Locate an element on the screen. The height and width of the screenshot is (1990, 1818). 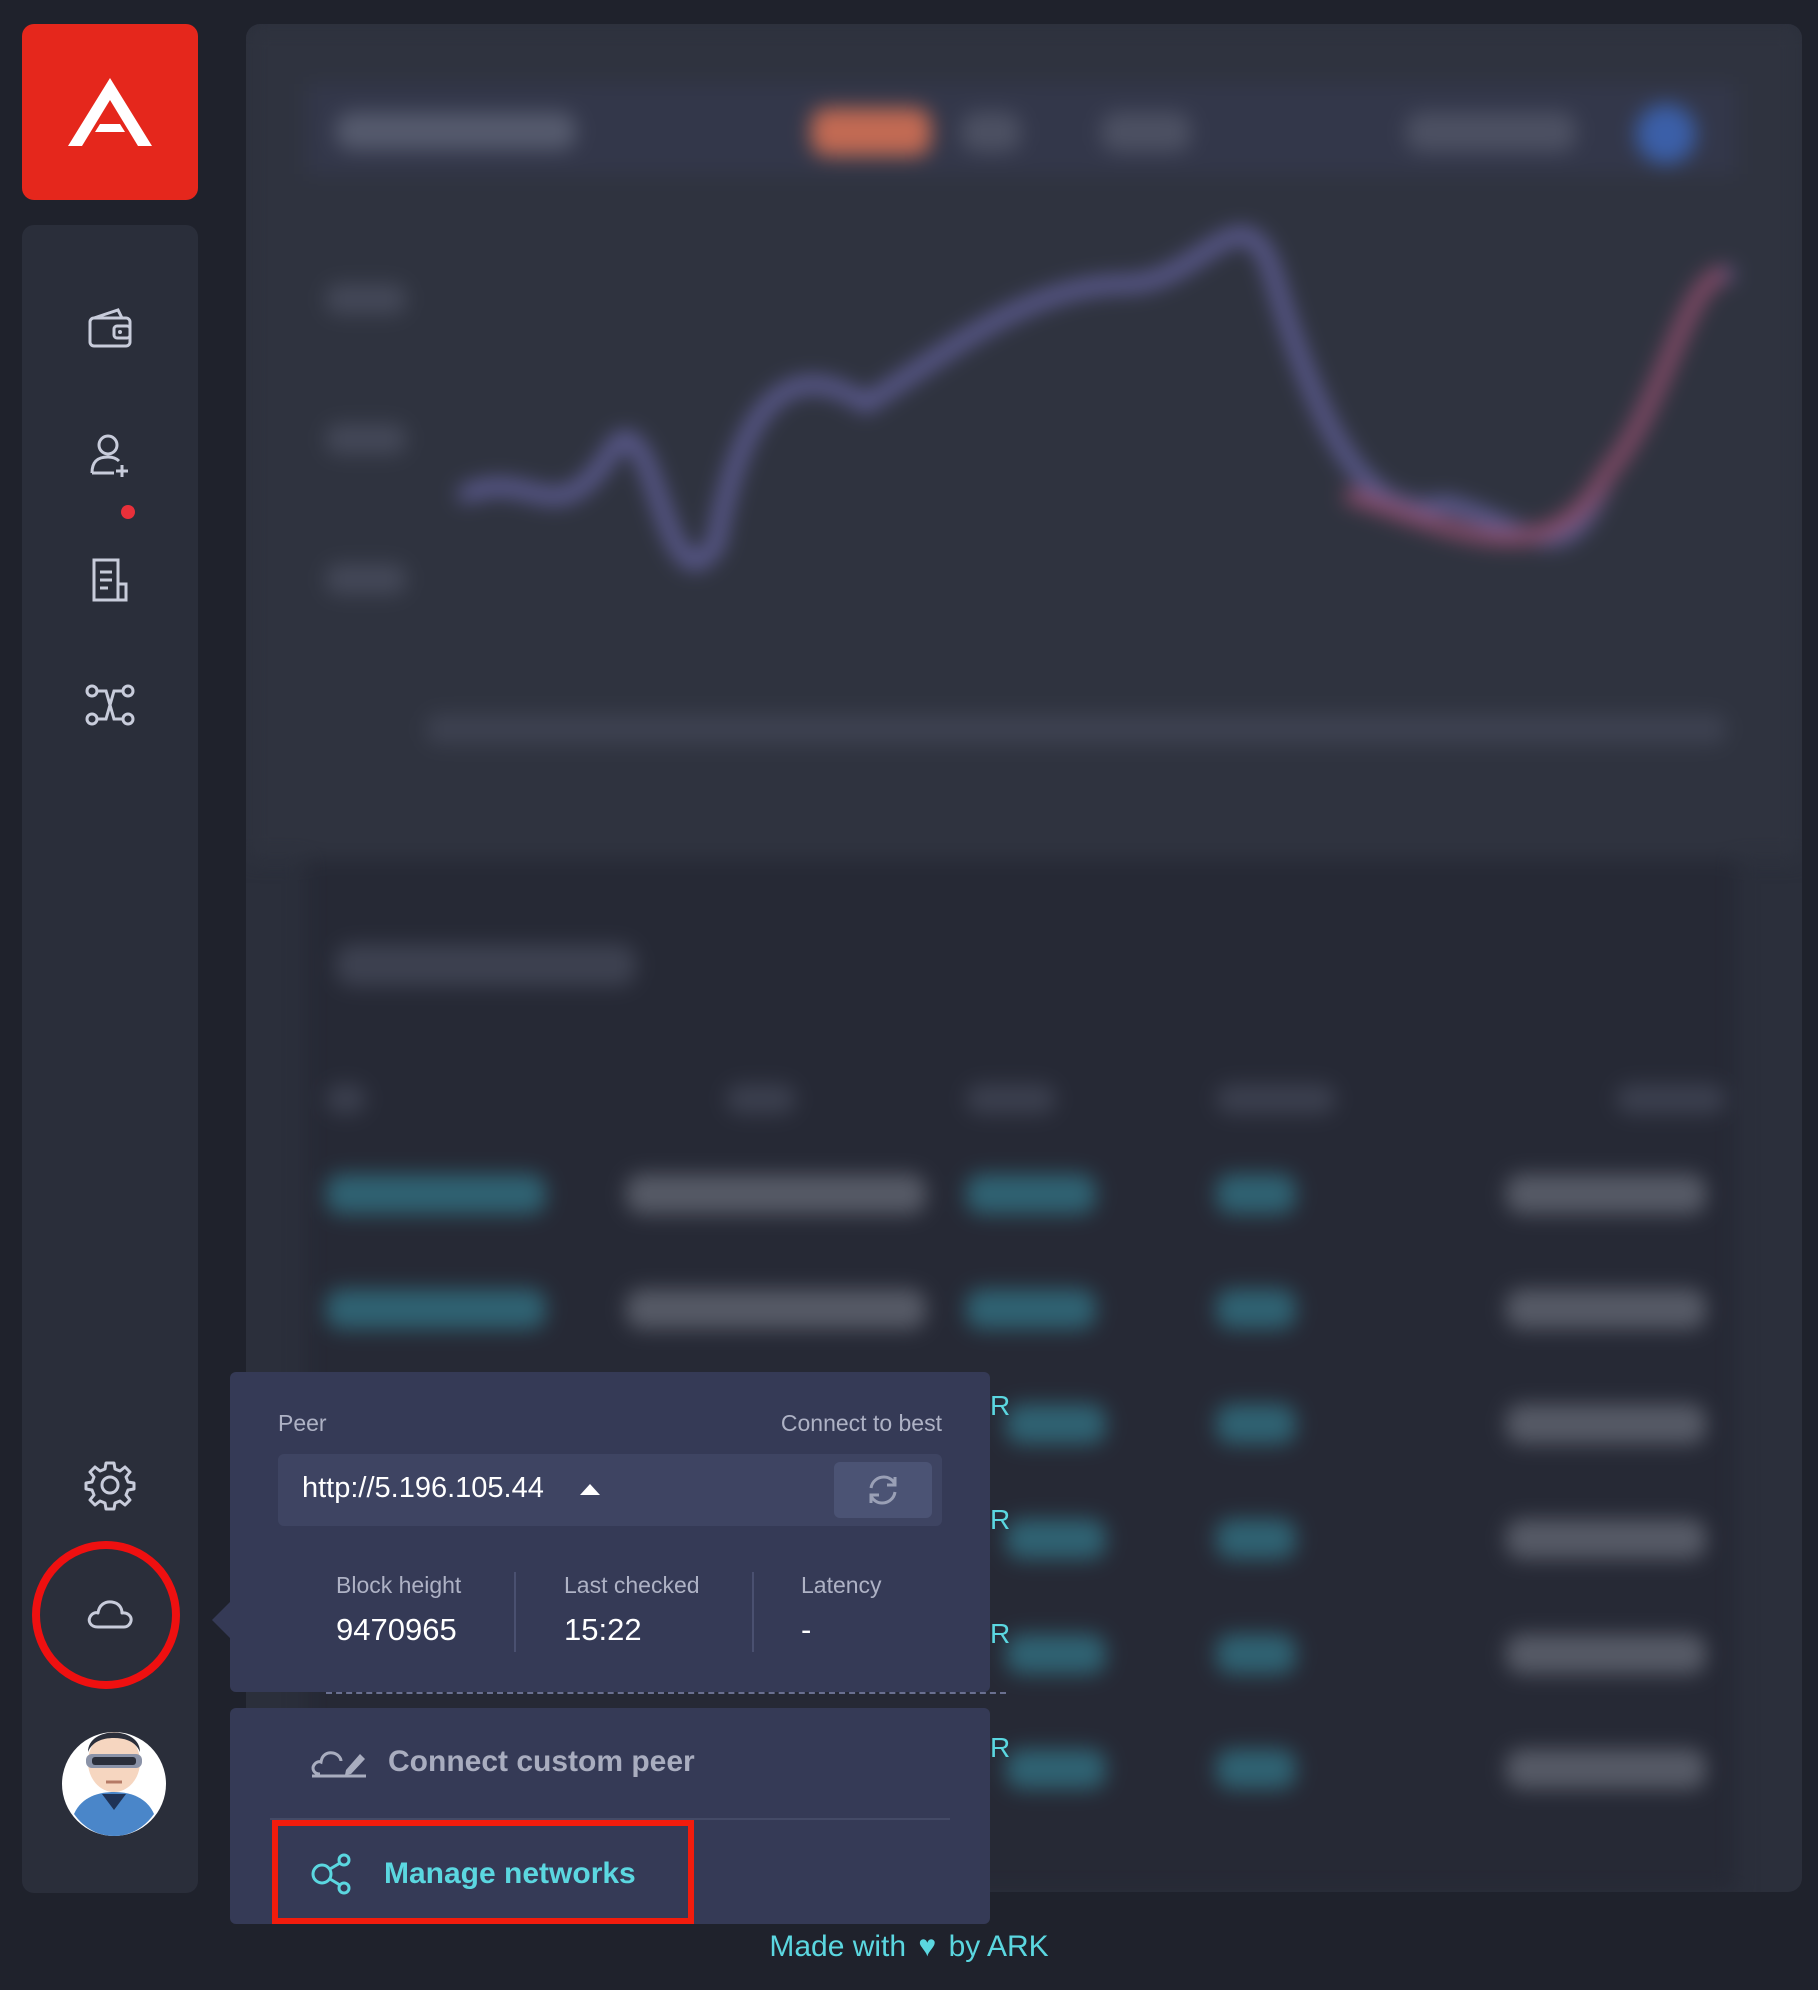
wallet-icon is located at coordinates (110, 328).